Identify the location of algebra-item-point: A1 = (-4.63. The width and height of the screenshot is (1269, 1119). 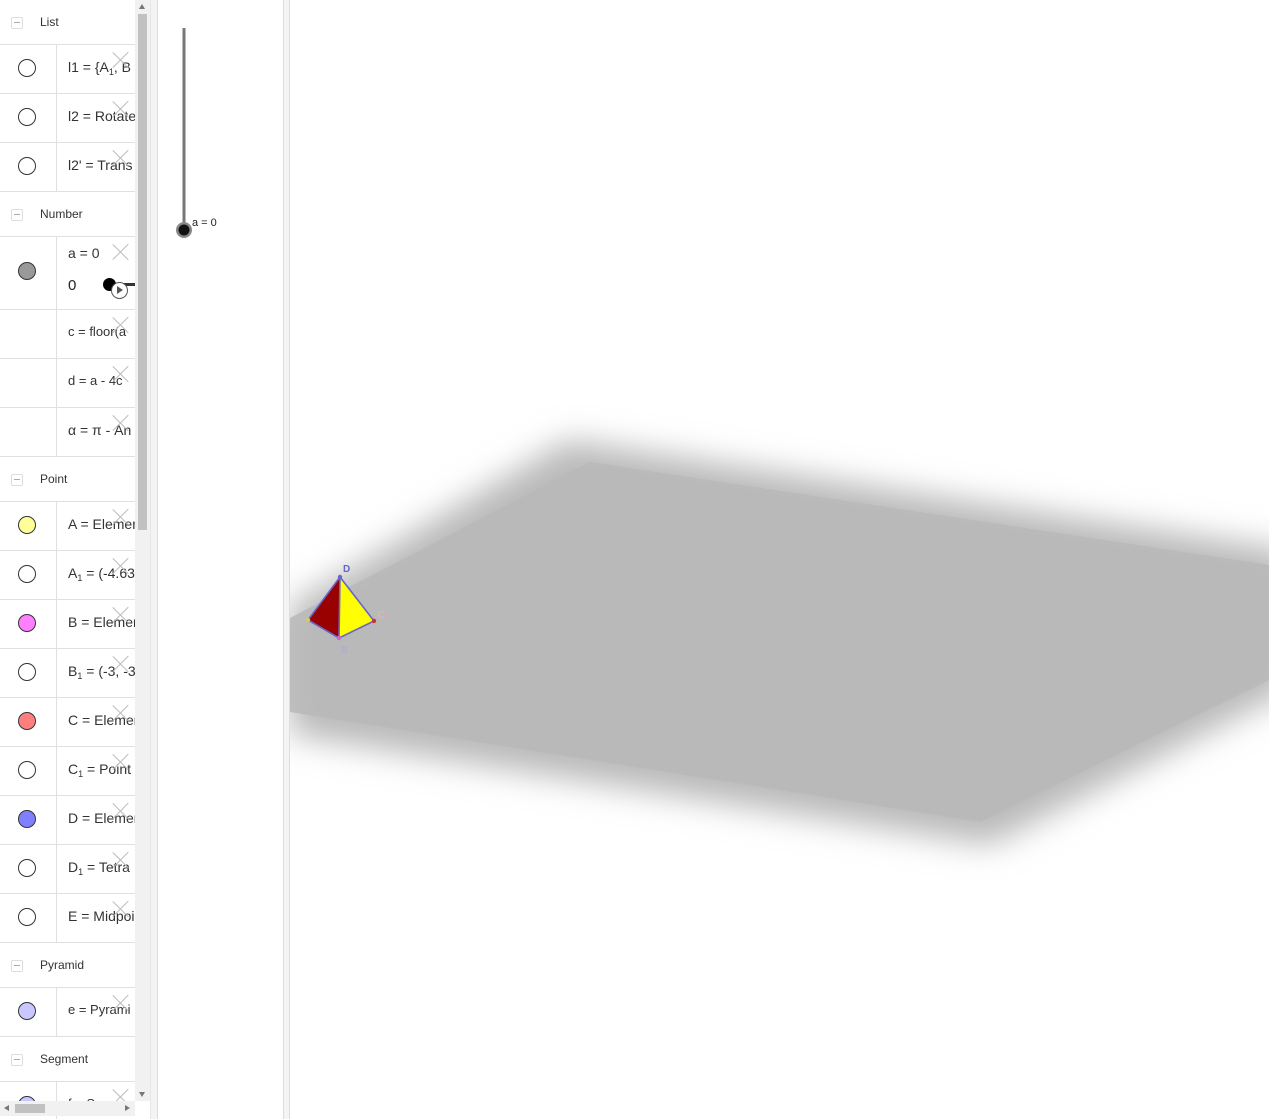
(67, 575).